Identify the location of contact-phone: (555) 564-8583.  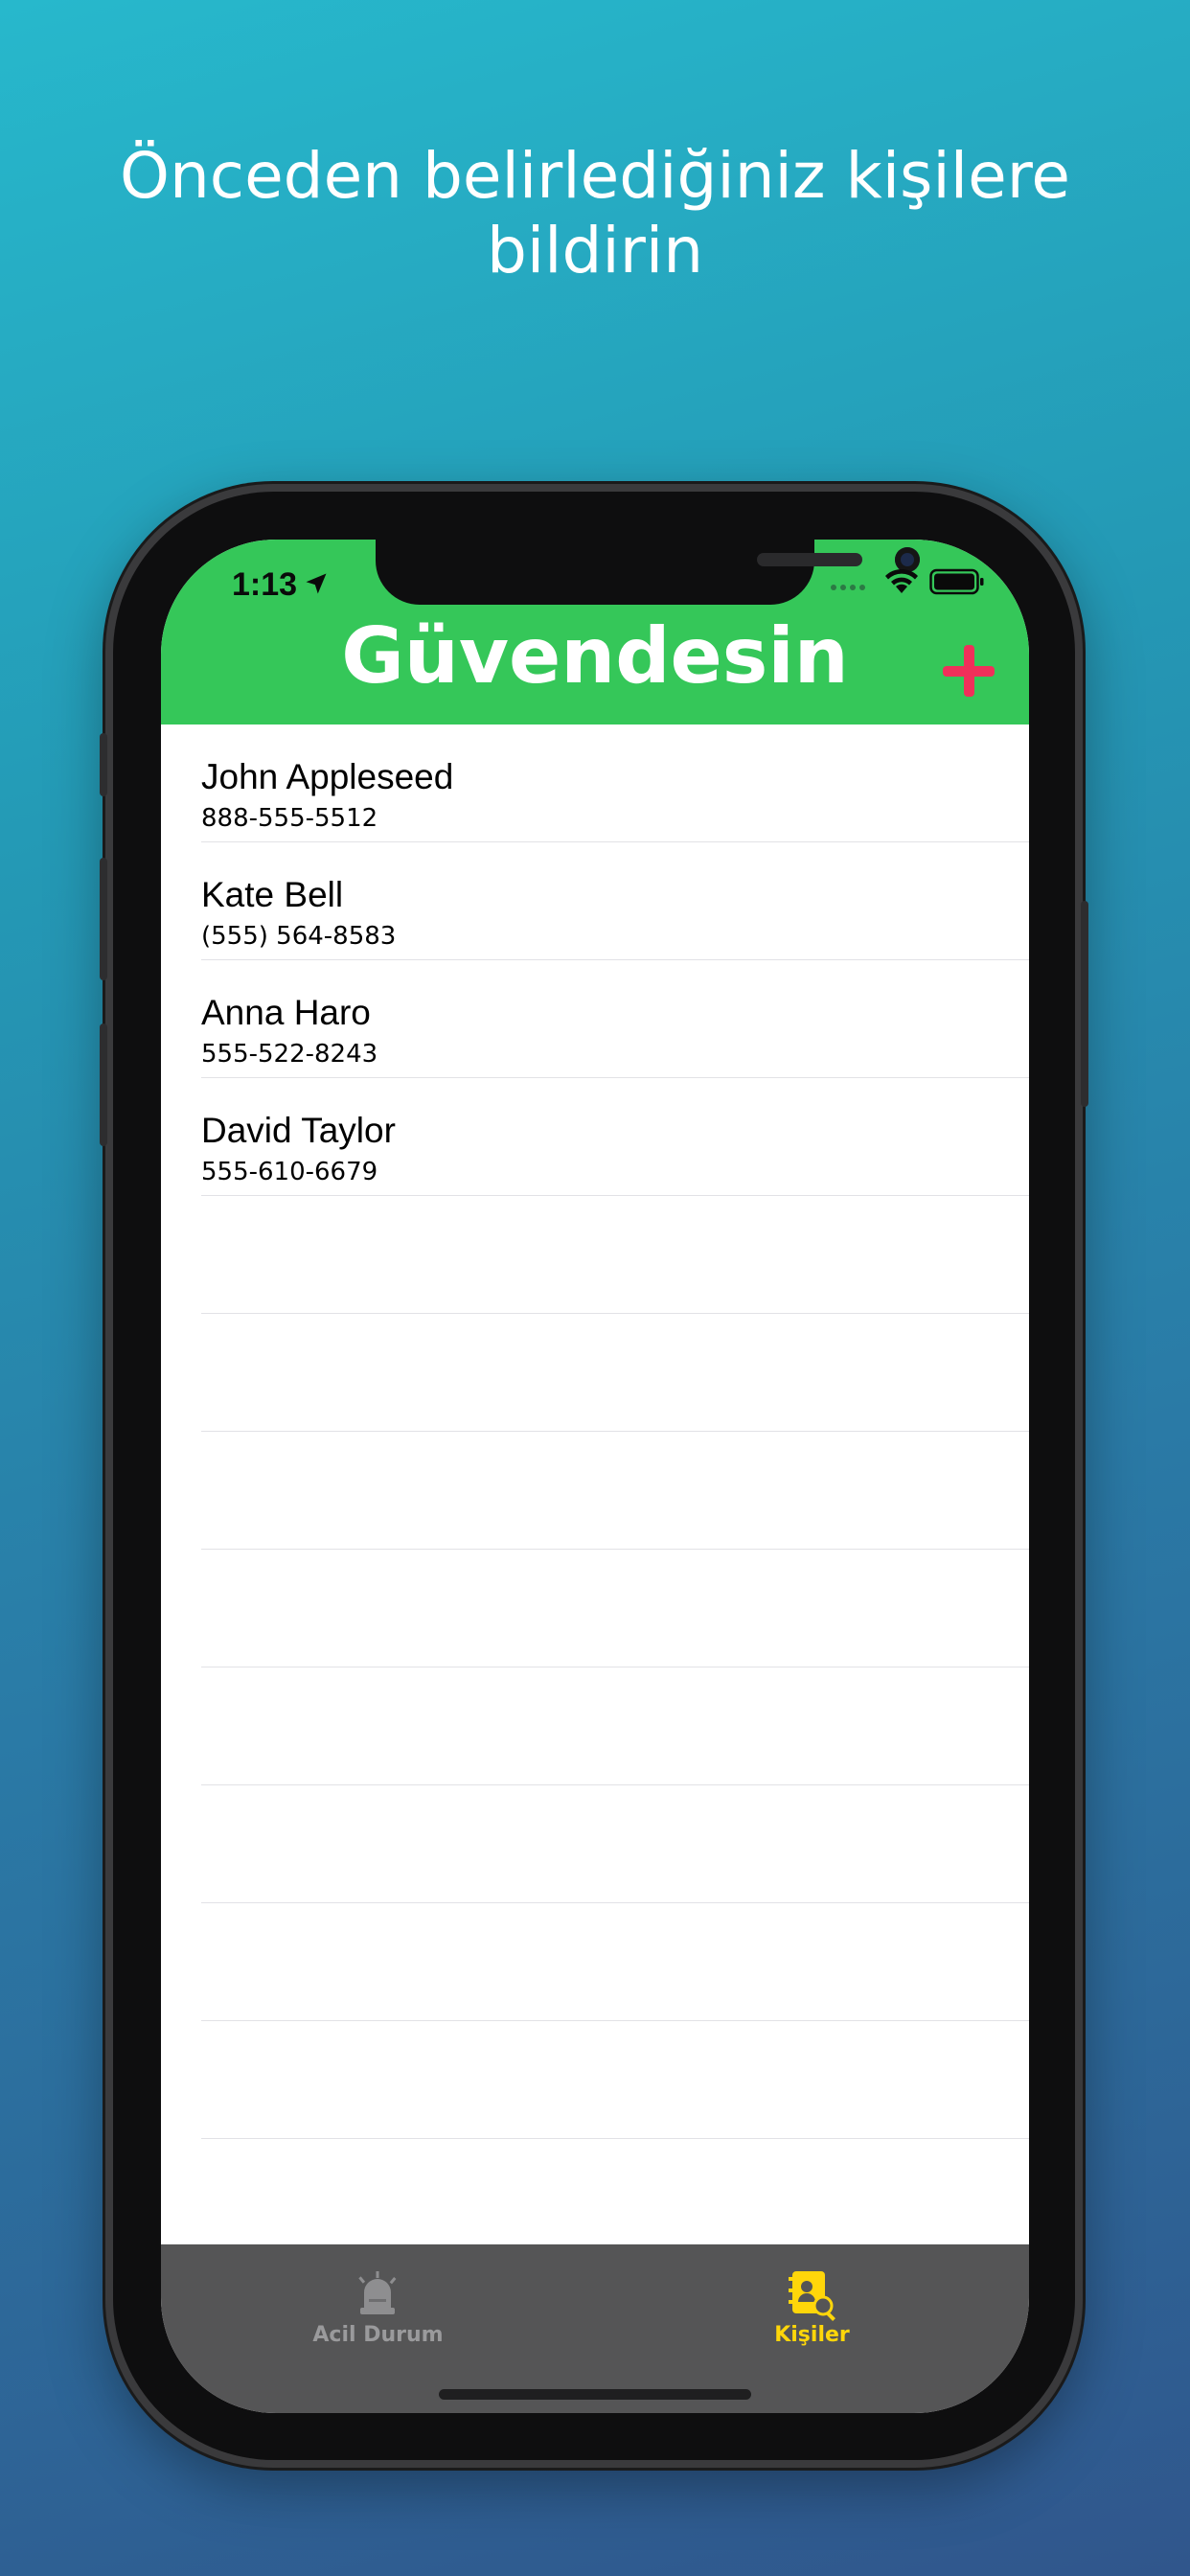
(299, 936).